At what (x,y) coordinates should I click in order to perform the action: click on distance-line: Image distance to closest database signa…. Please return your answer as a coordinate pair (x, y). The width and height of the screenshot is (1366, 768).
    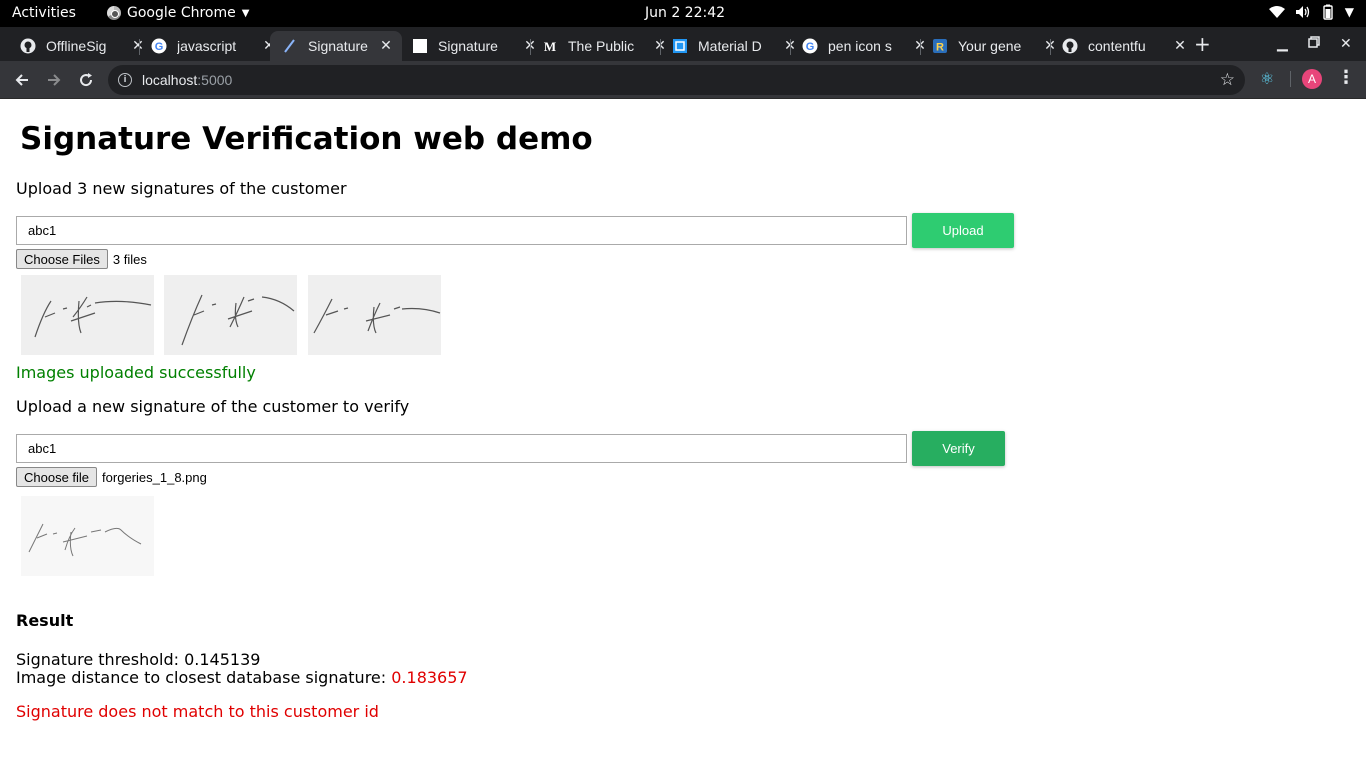
    Looking at the image, I should click on (242, 677).